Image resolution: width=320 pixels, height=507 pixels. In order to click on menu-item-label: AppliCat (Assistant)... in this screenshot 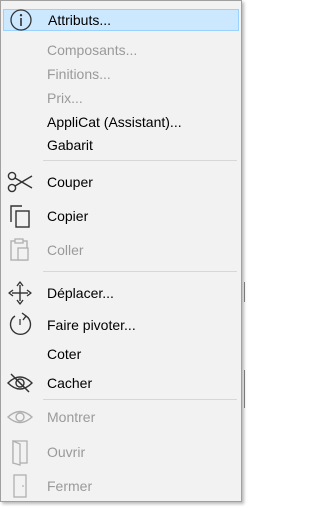, I will do `click(114, 122)`.